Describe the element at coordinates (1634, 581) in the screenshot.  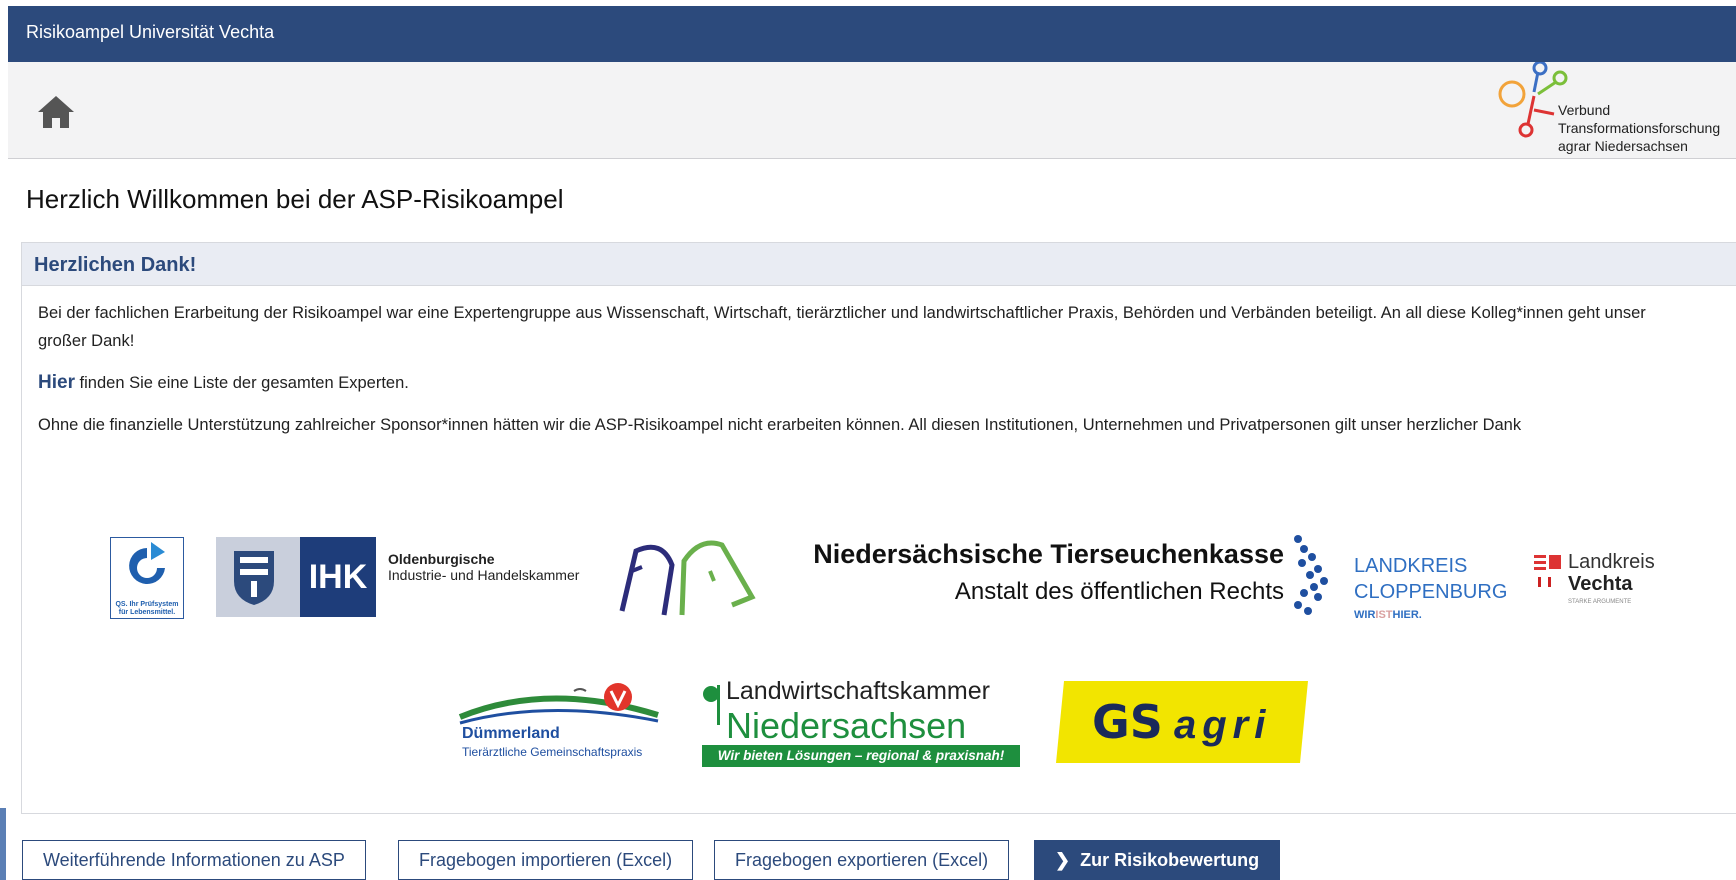
I see `vechta-logo: Landkreis Vechta STARKE ARGUMENTE` at that location.